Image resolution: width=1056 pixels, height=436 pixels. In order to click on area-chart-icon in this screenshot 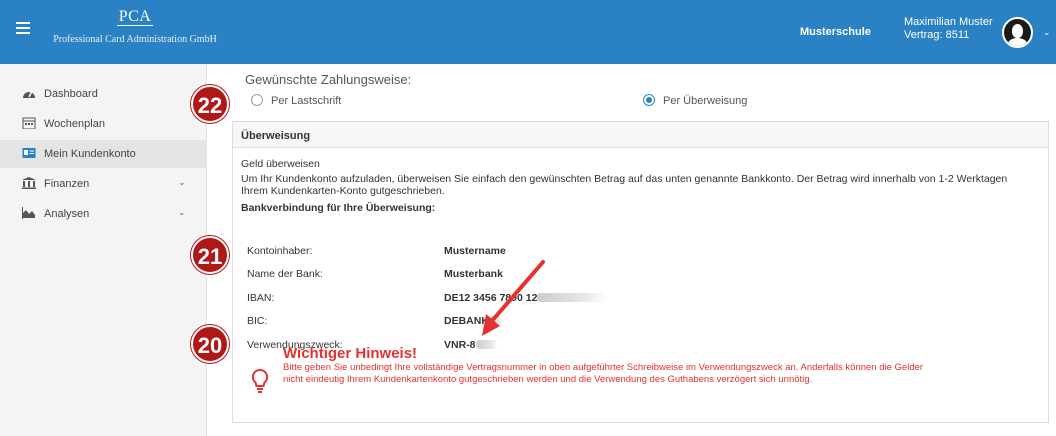, I will do `click(28, 213)`.